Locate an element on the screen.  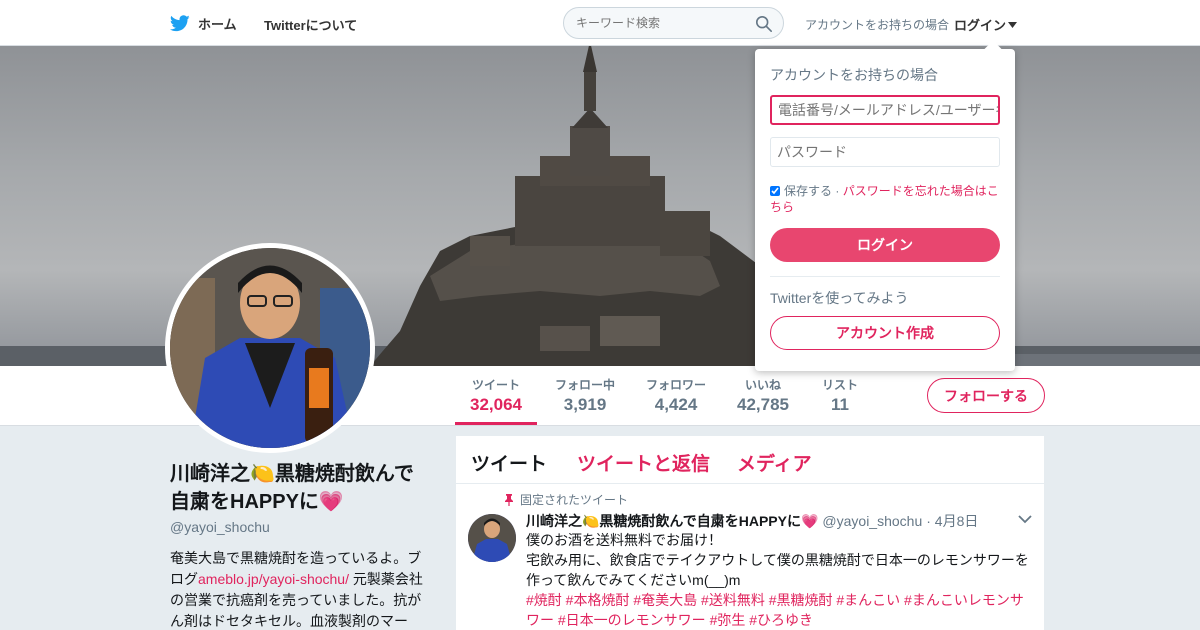
twitter-bird-icon is located at coordinates (180, 22).